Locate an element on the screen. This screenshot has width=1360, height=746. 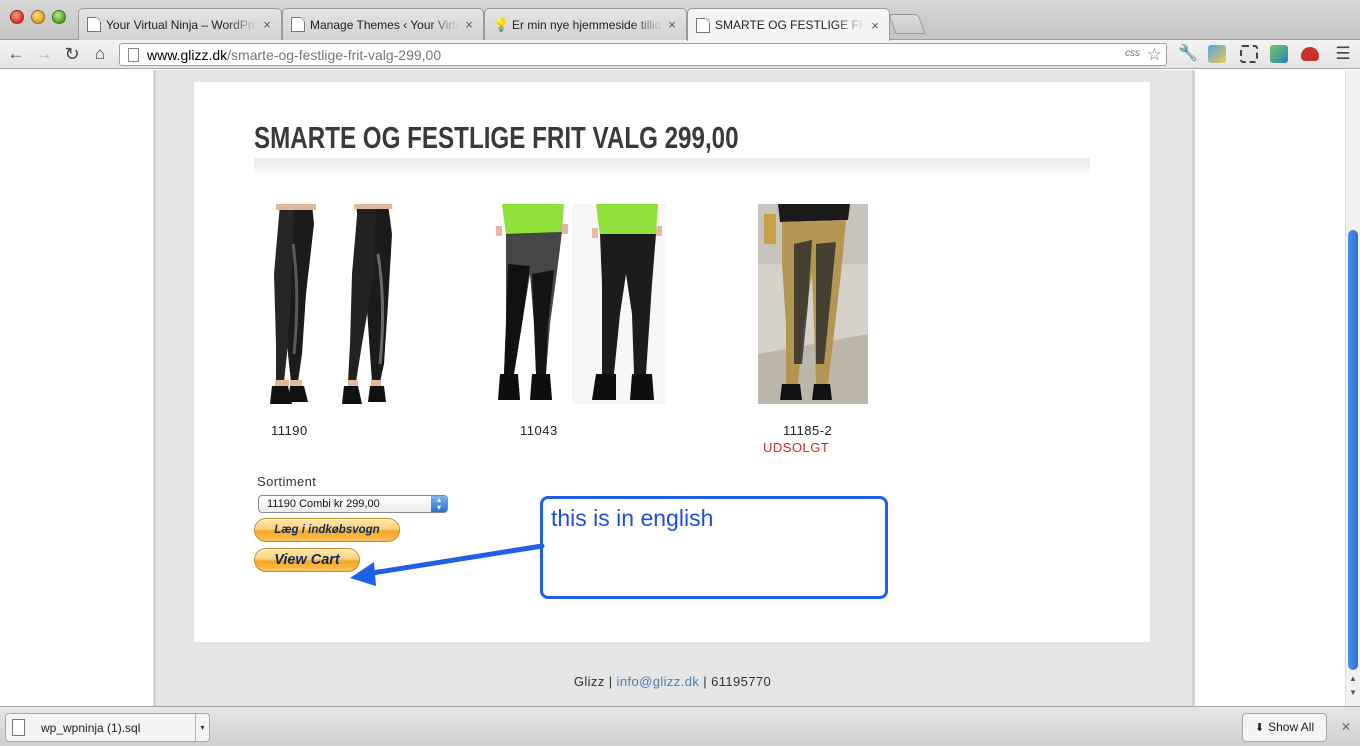
css-viewer-icon: css is located at coordinates (1132, 53).